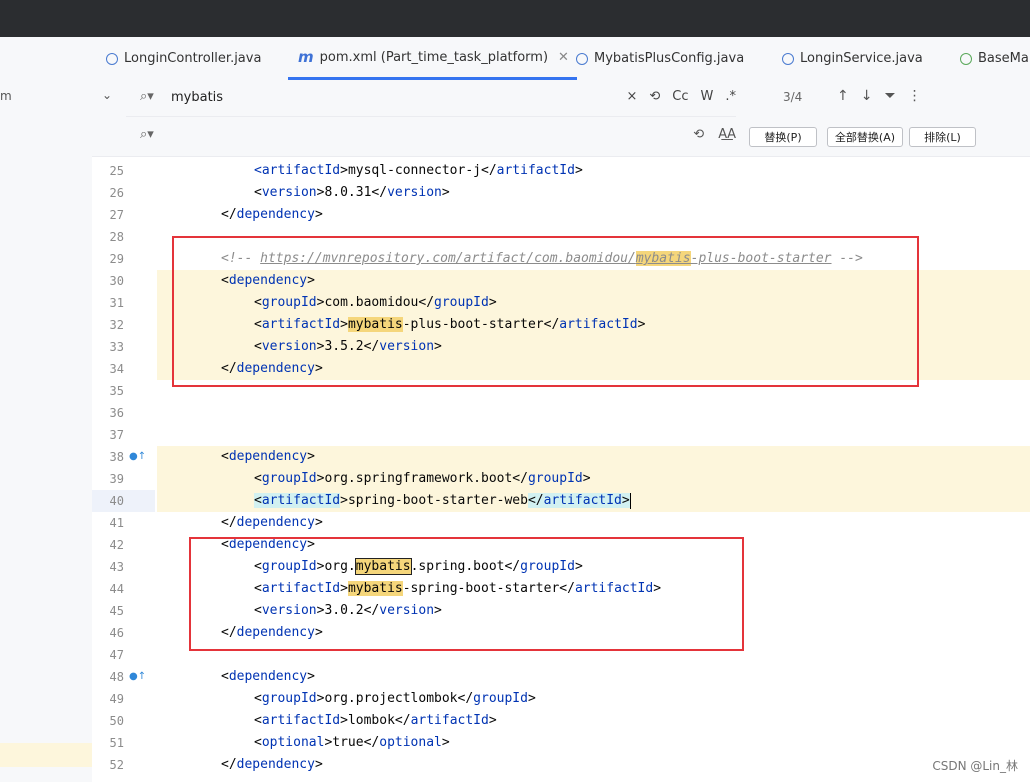  What do you see at coordinates (561, 699) in the screenshot?
I see `code-line: 49 <groupId>org.projectlombok</groupId>` at bounding box center [561, 699].